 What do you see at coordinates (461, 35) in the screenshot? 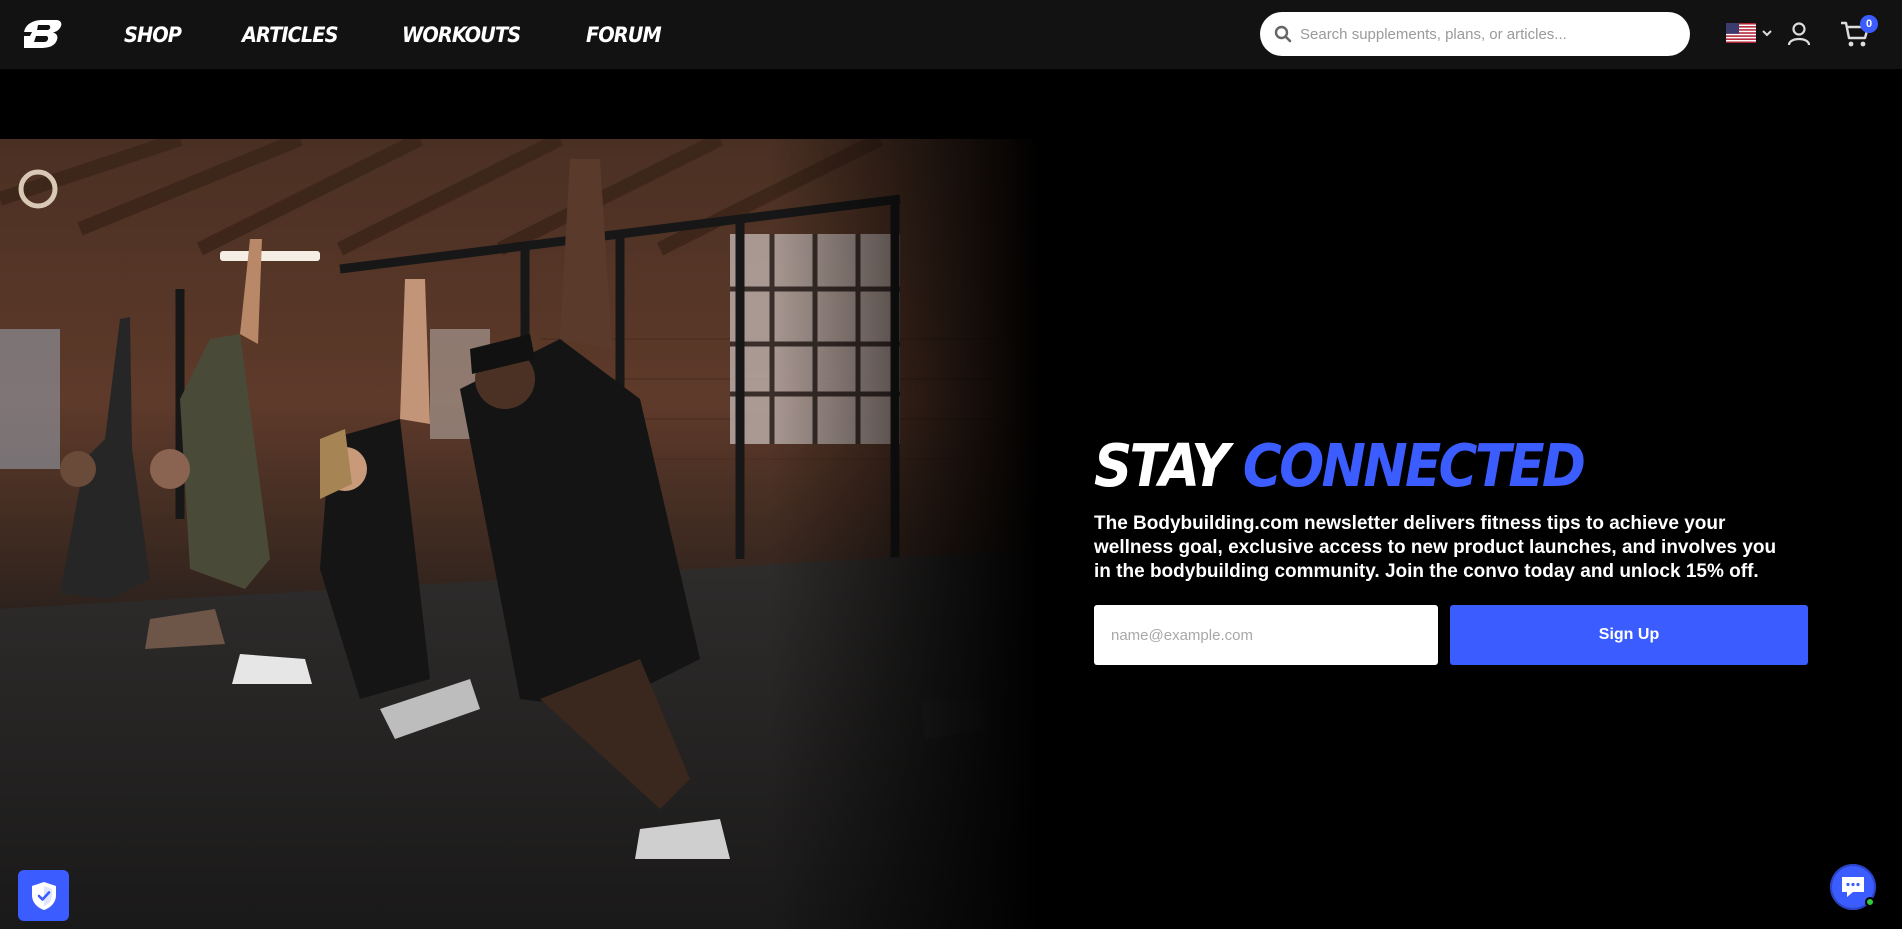
I see `nav-workouts: WORKOUTS` at bounding box center [461, 35].